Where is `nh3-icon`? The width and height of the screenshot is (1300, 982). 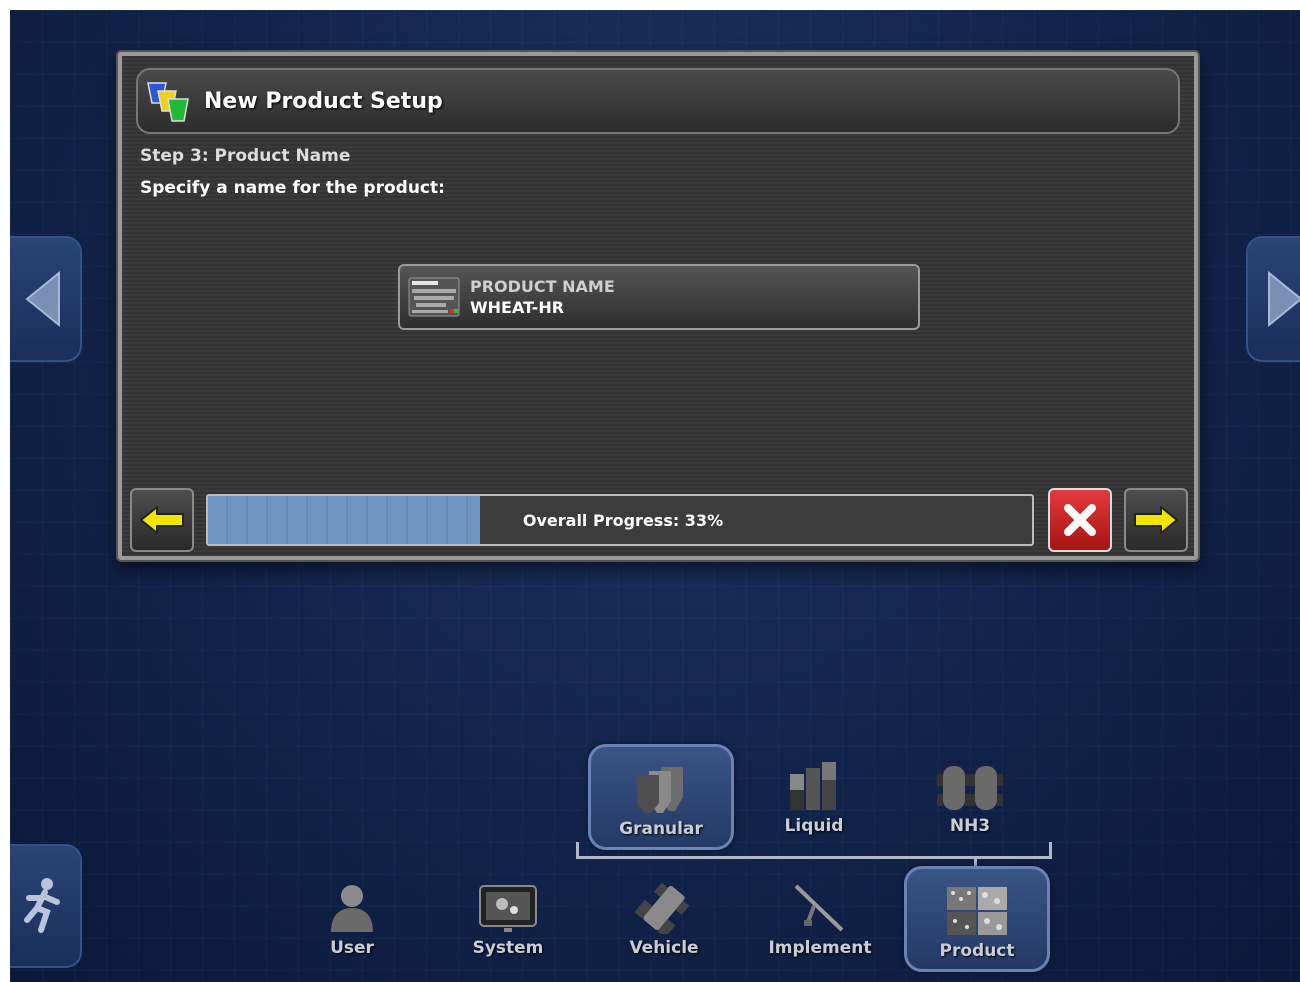
nh3-icon is located at coordinates (970, 788).